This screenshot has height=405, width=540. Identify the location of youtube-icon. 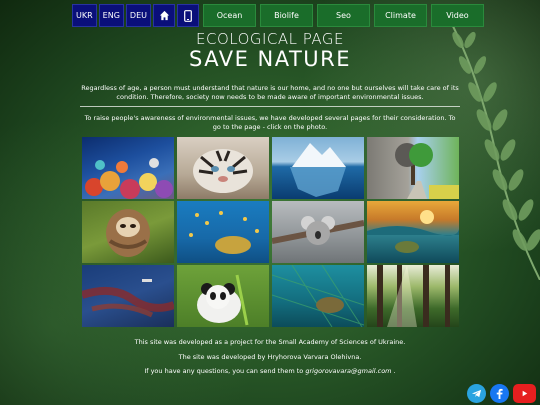
(525, 393).